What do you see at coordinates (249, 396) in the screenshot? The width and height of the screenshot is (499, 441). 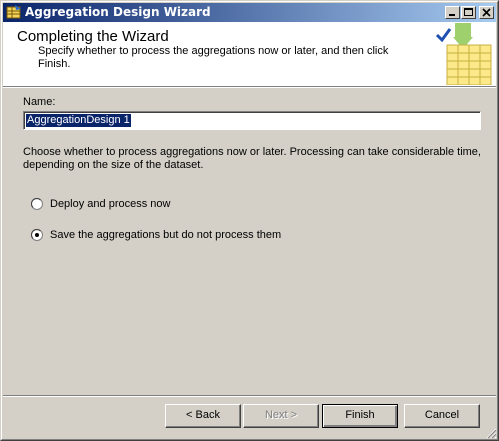 I see `footer-divider` at bounding box center [249, 396].